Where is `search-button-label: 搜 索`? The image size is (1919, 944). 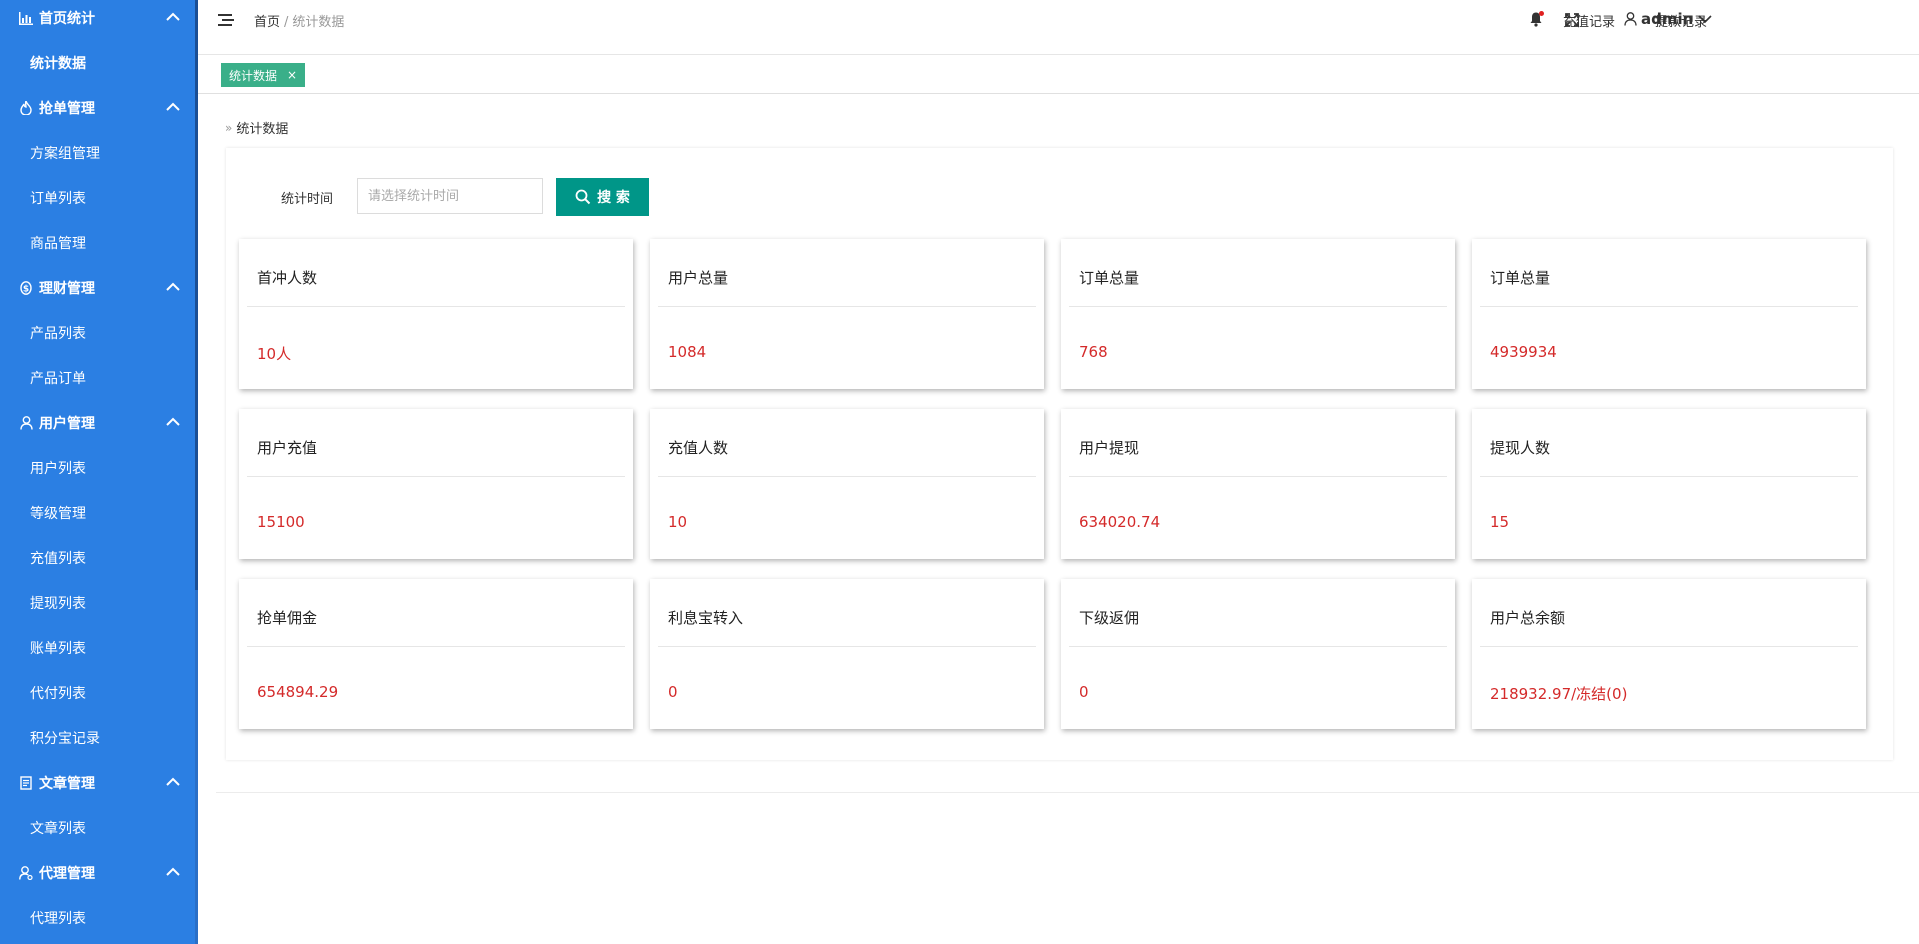
search-button-label: 搜 索 is located at coordinates (613, 198).